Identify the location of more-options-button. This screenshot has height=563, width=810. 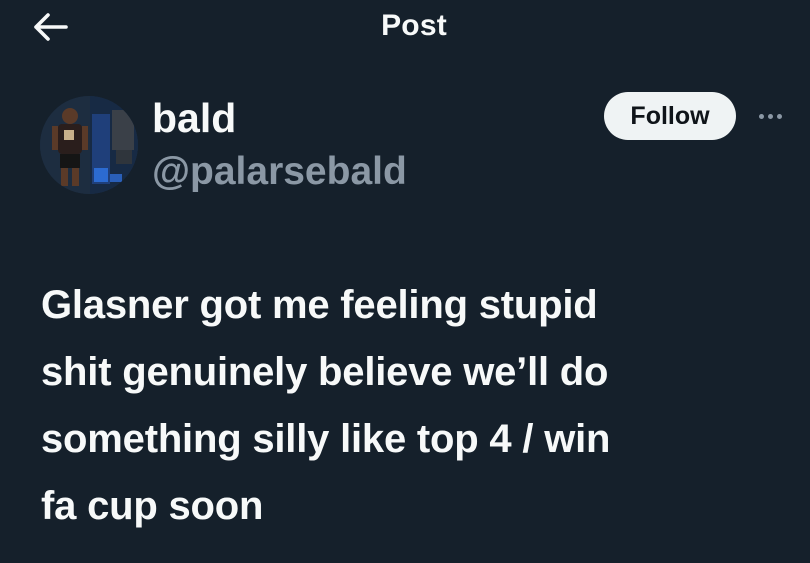
(770, 116).